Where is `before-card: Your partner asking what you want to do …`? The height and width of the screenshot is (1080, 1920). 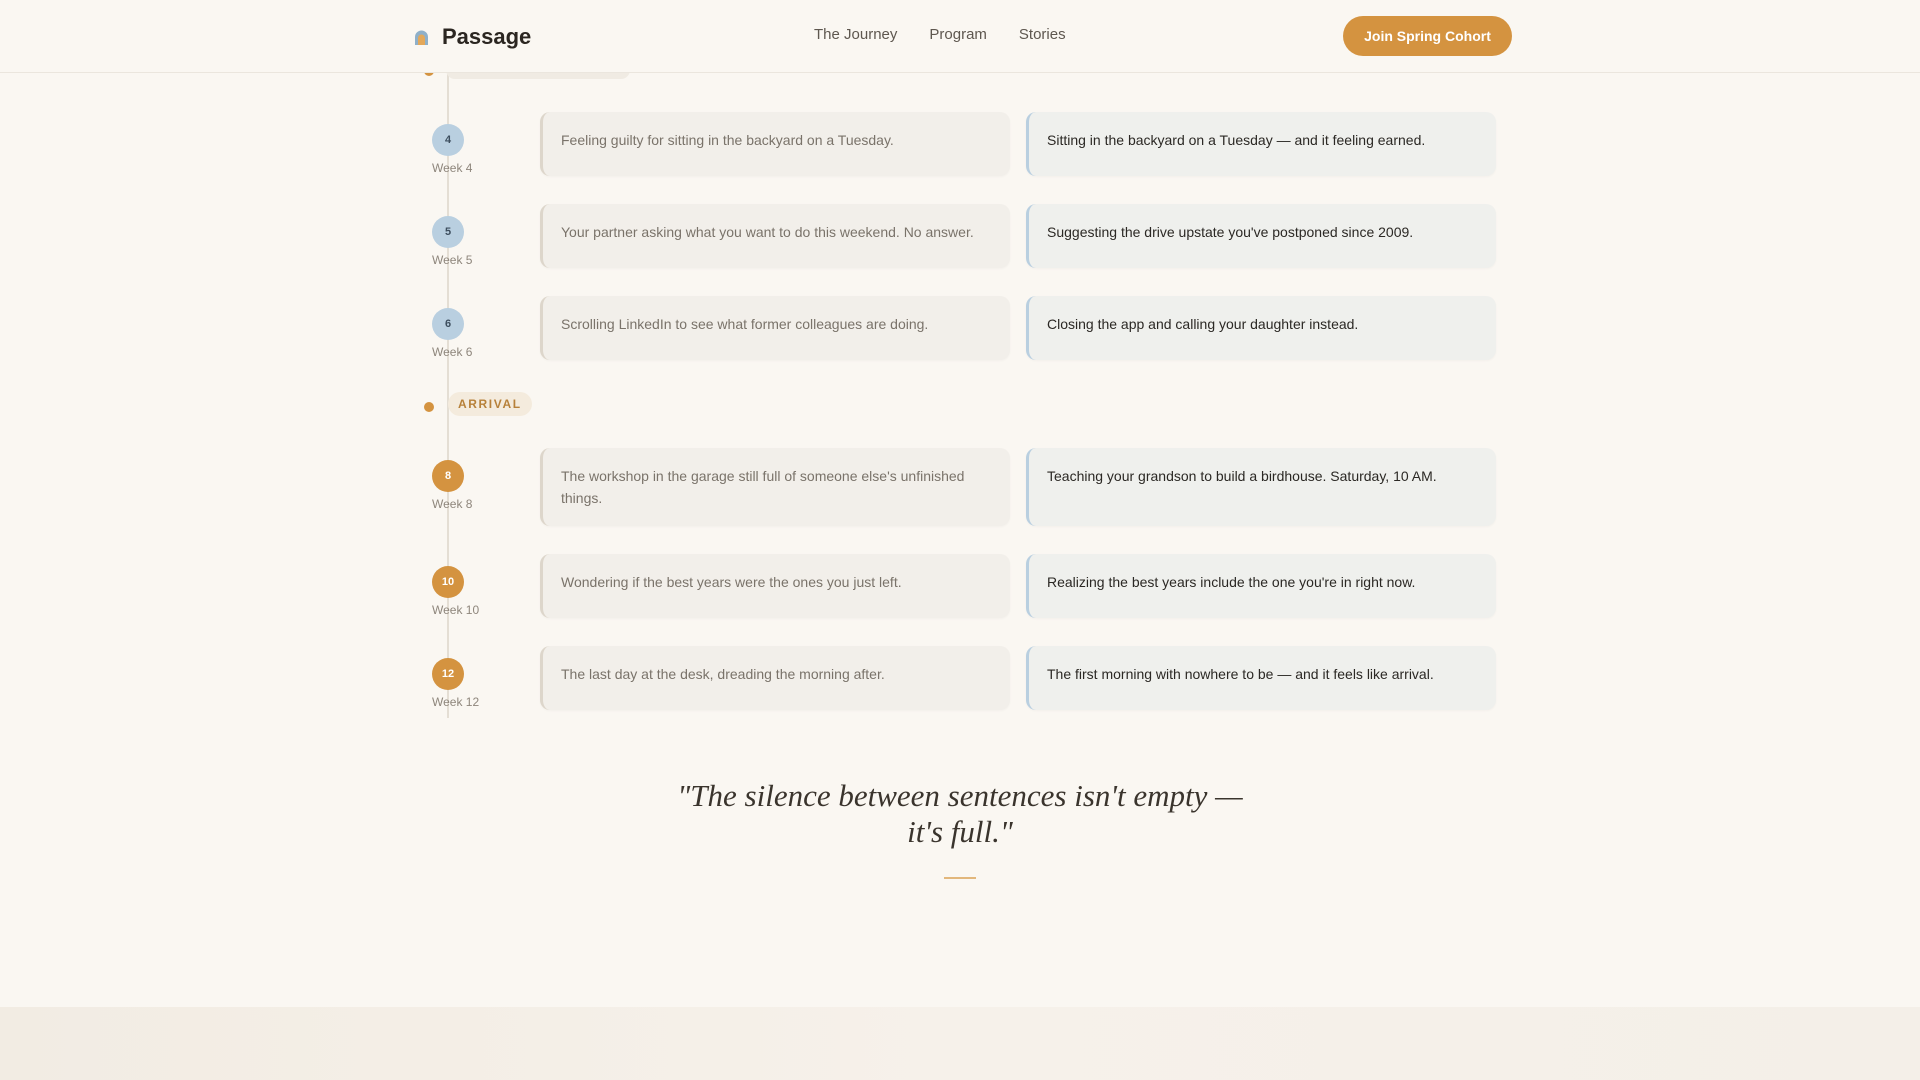
before-card: Your partner asking what you want to do … is located at coordinates (775, 236).